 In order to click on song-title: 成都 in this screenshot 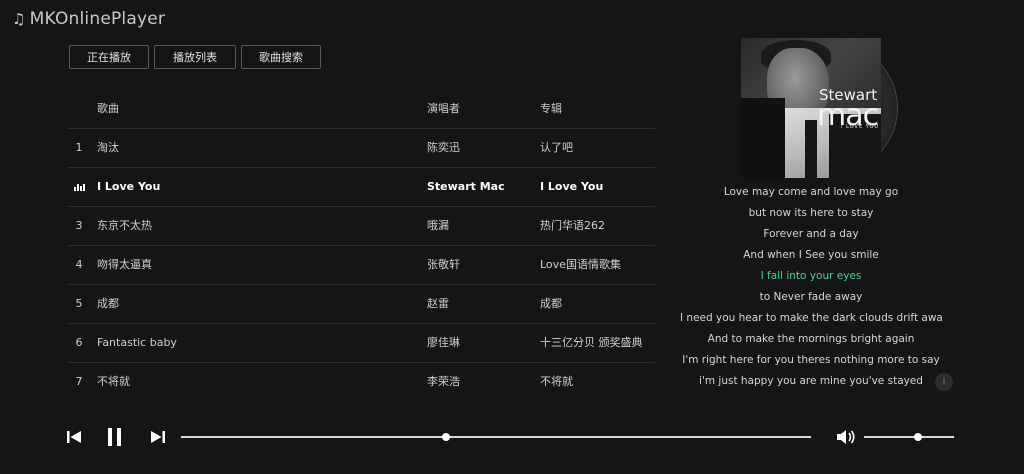, I will do `click(108, 304)`.